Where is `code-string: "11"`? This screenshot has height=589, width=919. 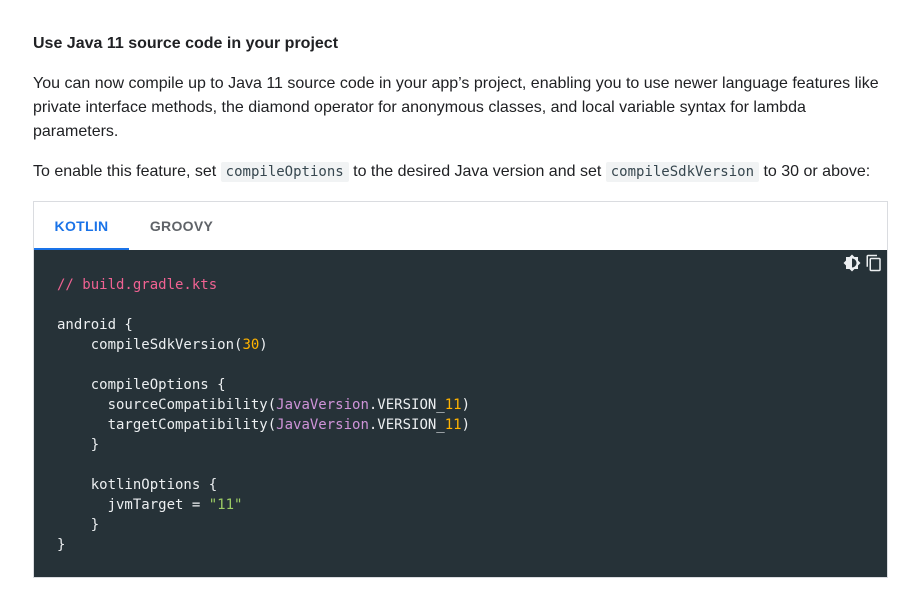 code-string: "11" is located at coordinates (225, 505).